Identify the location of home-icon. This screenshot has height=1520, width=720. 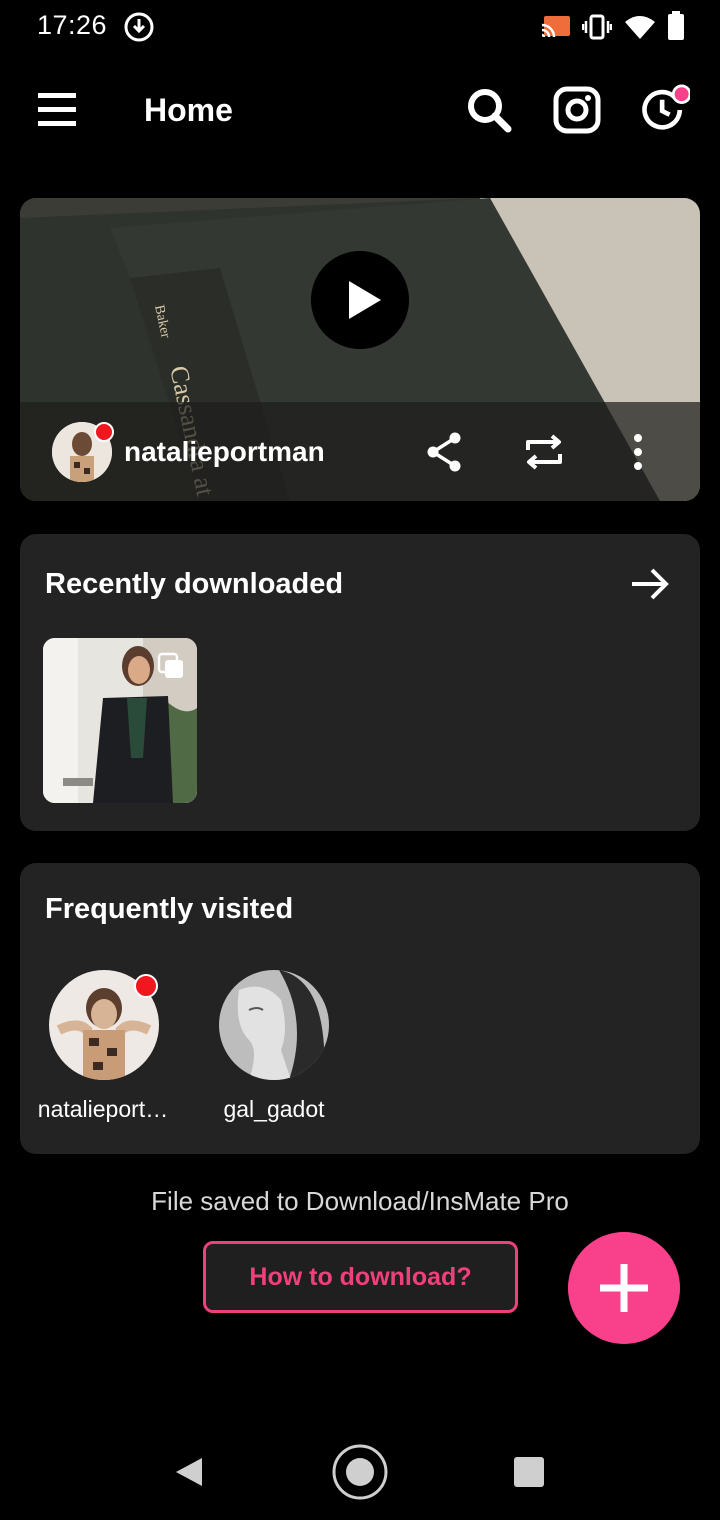
(360, 1472).